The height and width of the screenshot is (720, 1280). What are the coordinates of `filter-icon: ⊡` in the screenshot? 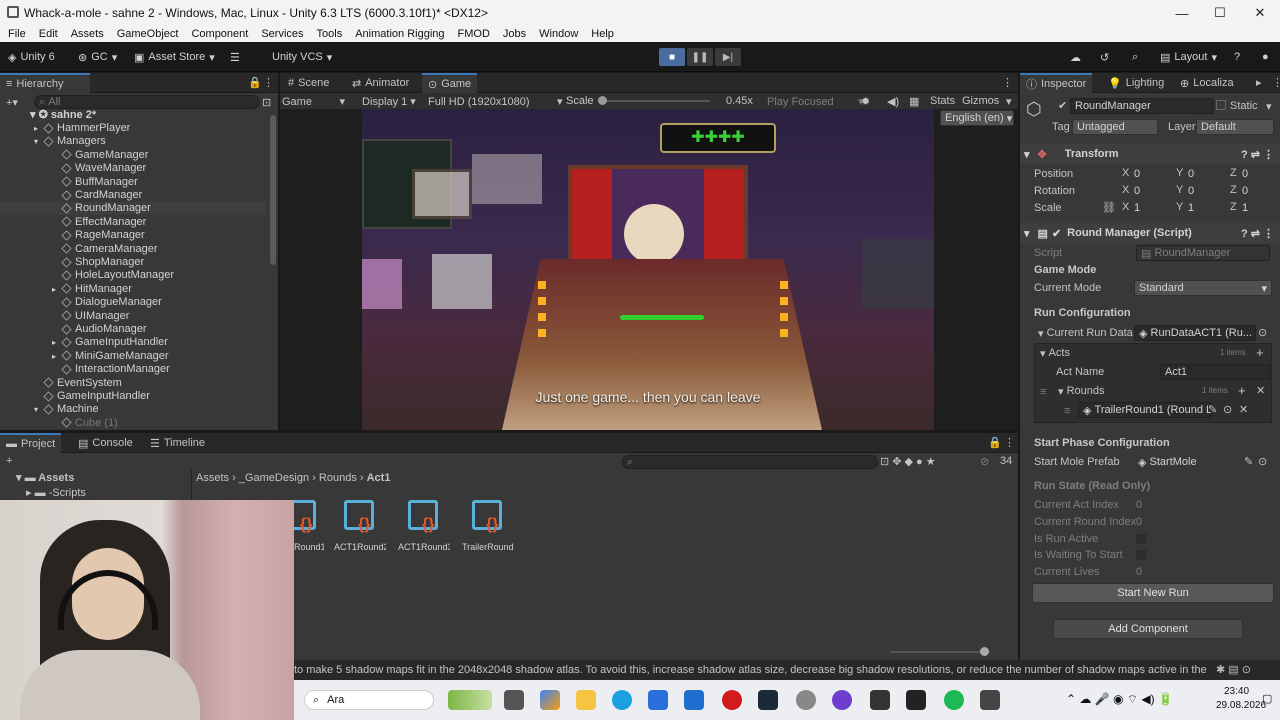 It's located at (266, 102).